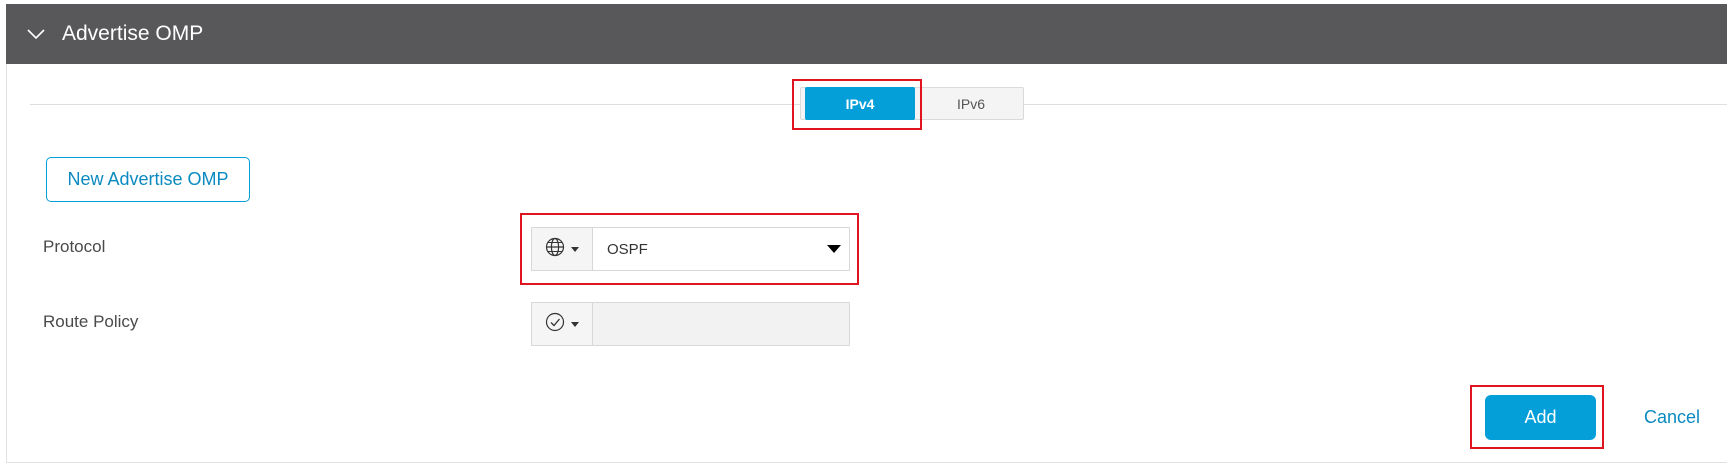 The width and height of the screenshot is (1727, 467). What do you see at coordinates (1672, 417) in the screenshot?
I see `cancel-button: Cancel` at bounding box center [1672, 417].